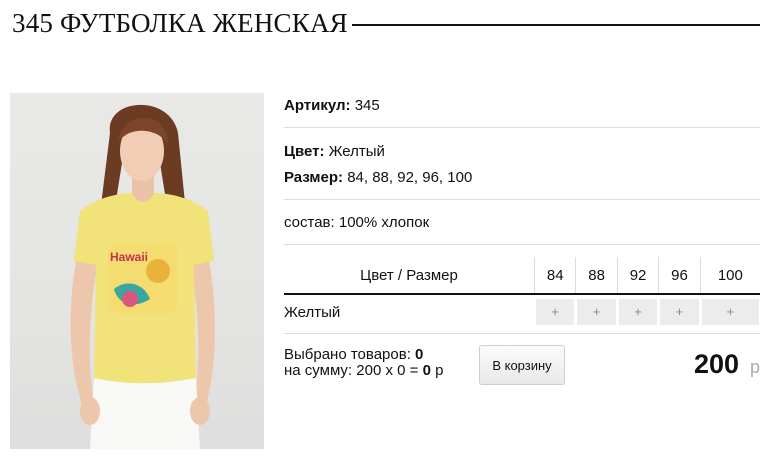 Image resolution: width=771 pixels, height=456 pixels. What do you see at coordinates (637, 275) in the screenshot?
I see `size-header: 92` at bounding box center [637, 275].